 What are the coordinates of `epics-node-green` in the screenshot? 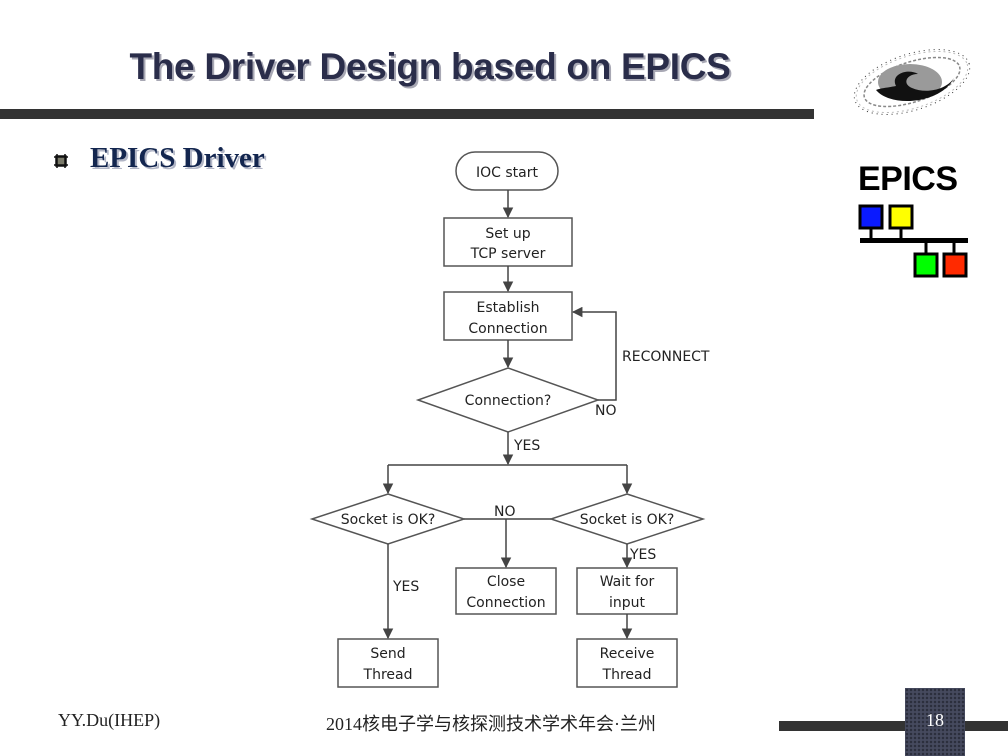 It's located at (926, 265).